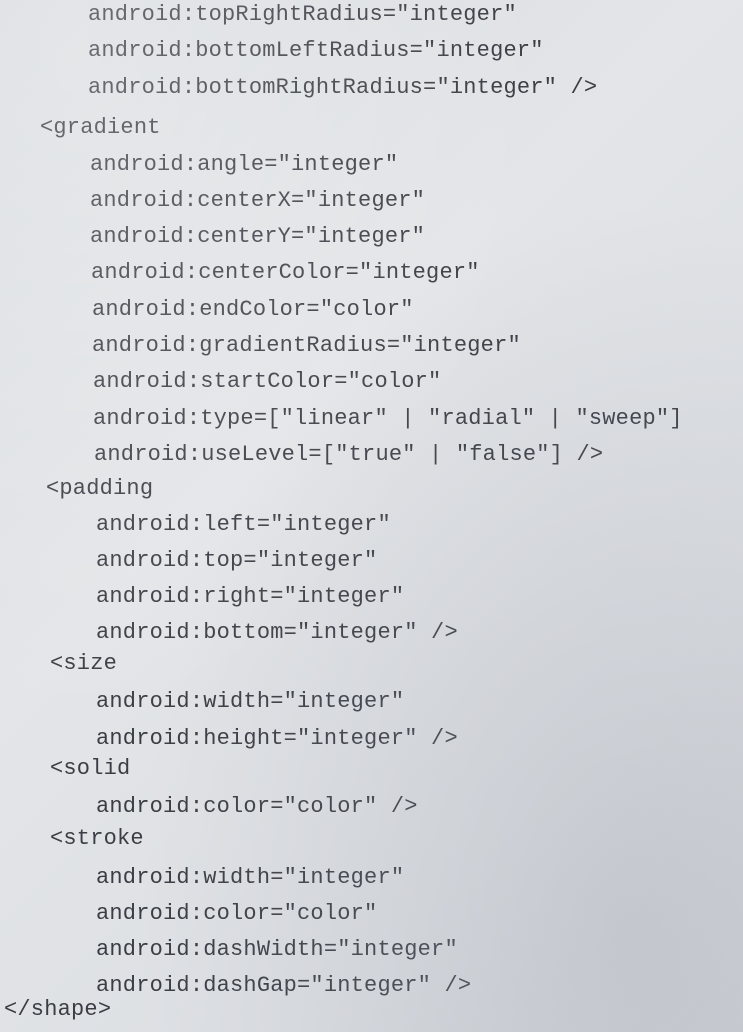 This screenshot has height=1032, width=743. What do you see at coordinates (90, 768) in the screenshot?
I see `code-line: <solid` at bounding box center [90, 768].